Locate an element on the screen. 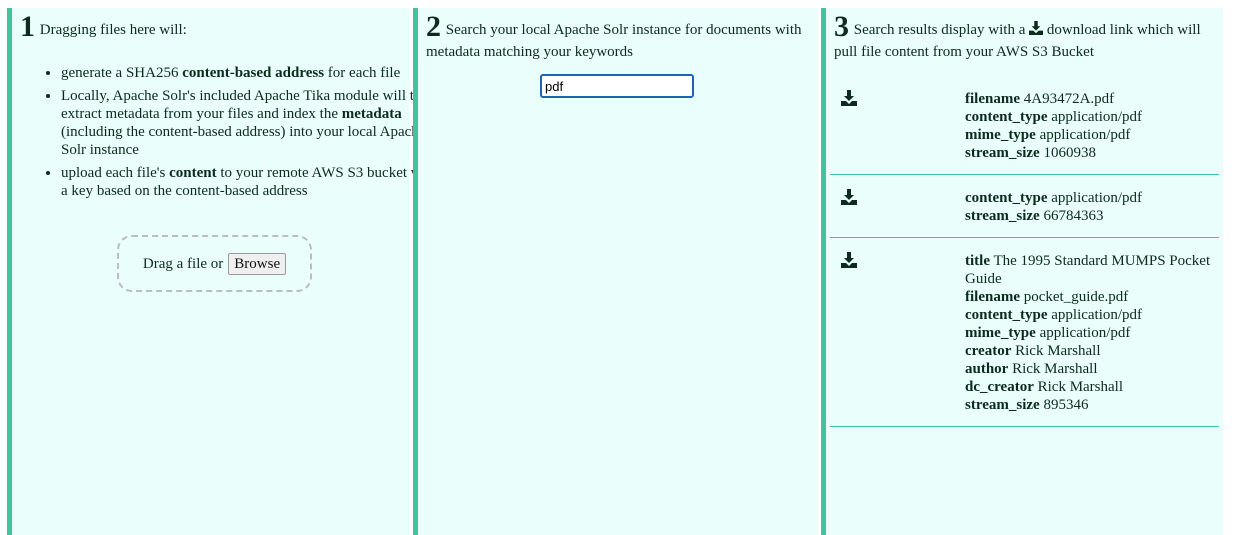 The image size is (1235, 535). field-key: dc_creator is located at coordinates (999, 387).